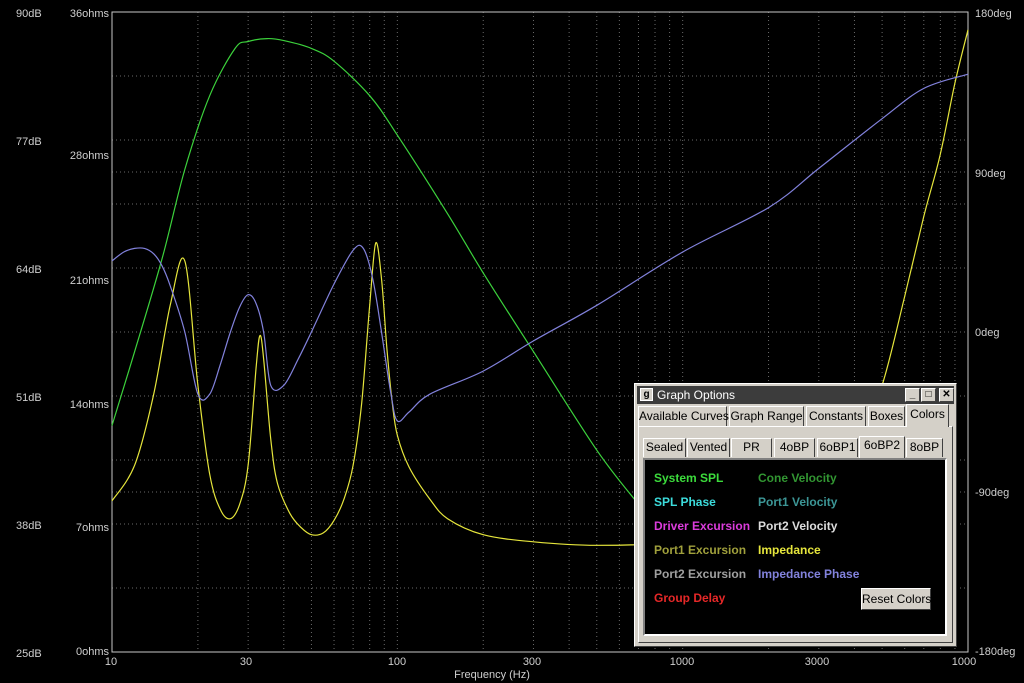 Image resolution: width=1024 pixels, height=683 pixels. What do you see at coordinates (766, 416) in the screenshot?
I see `tab-graph-range: Graph Range` at bounding box center [766, 416].